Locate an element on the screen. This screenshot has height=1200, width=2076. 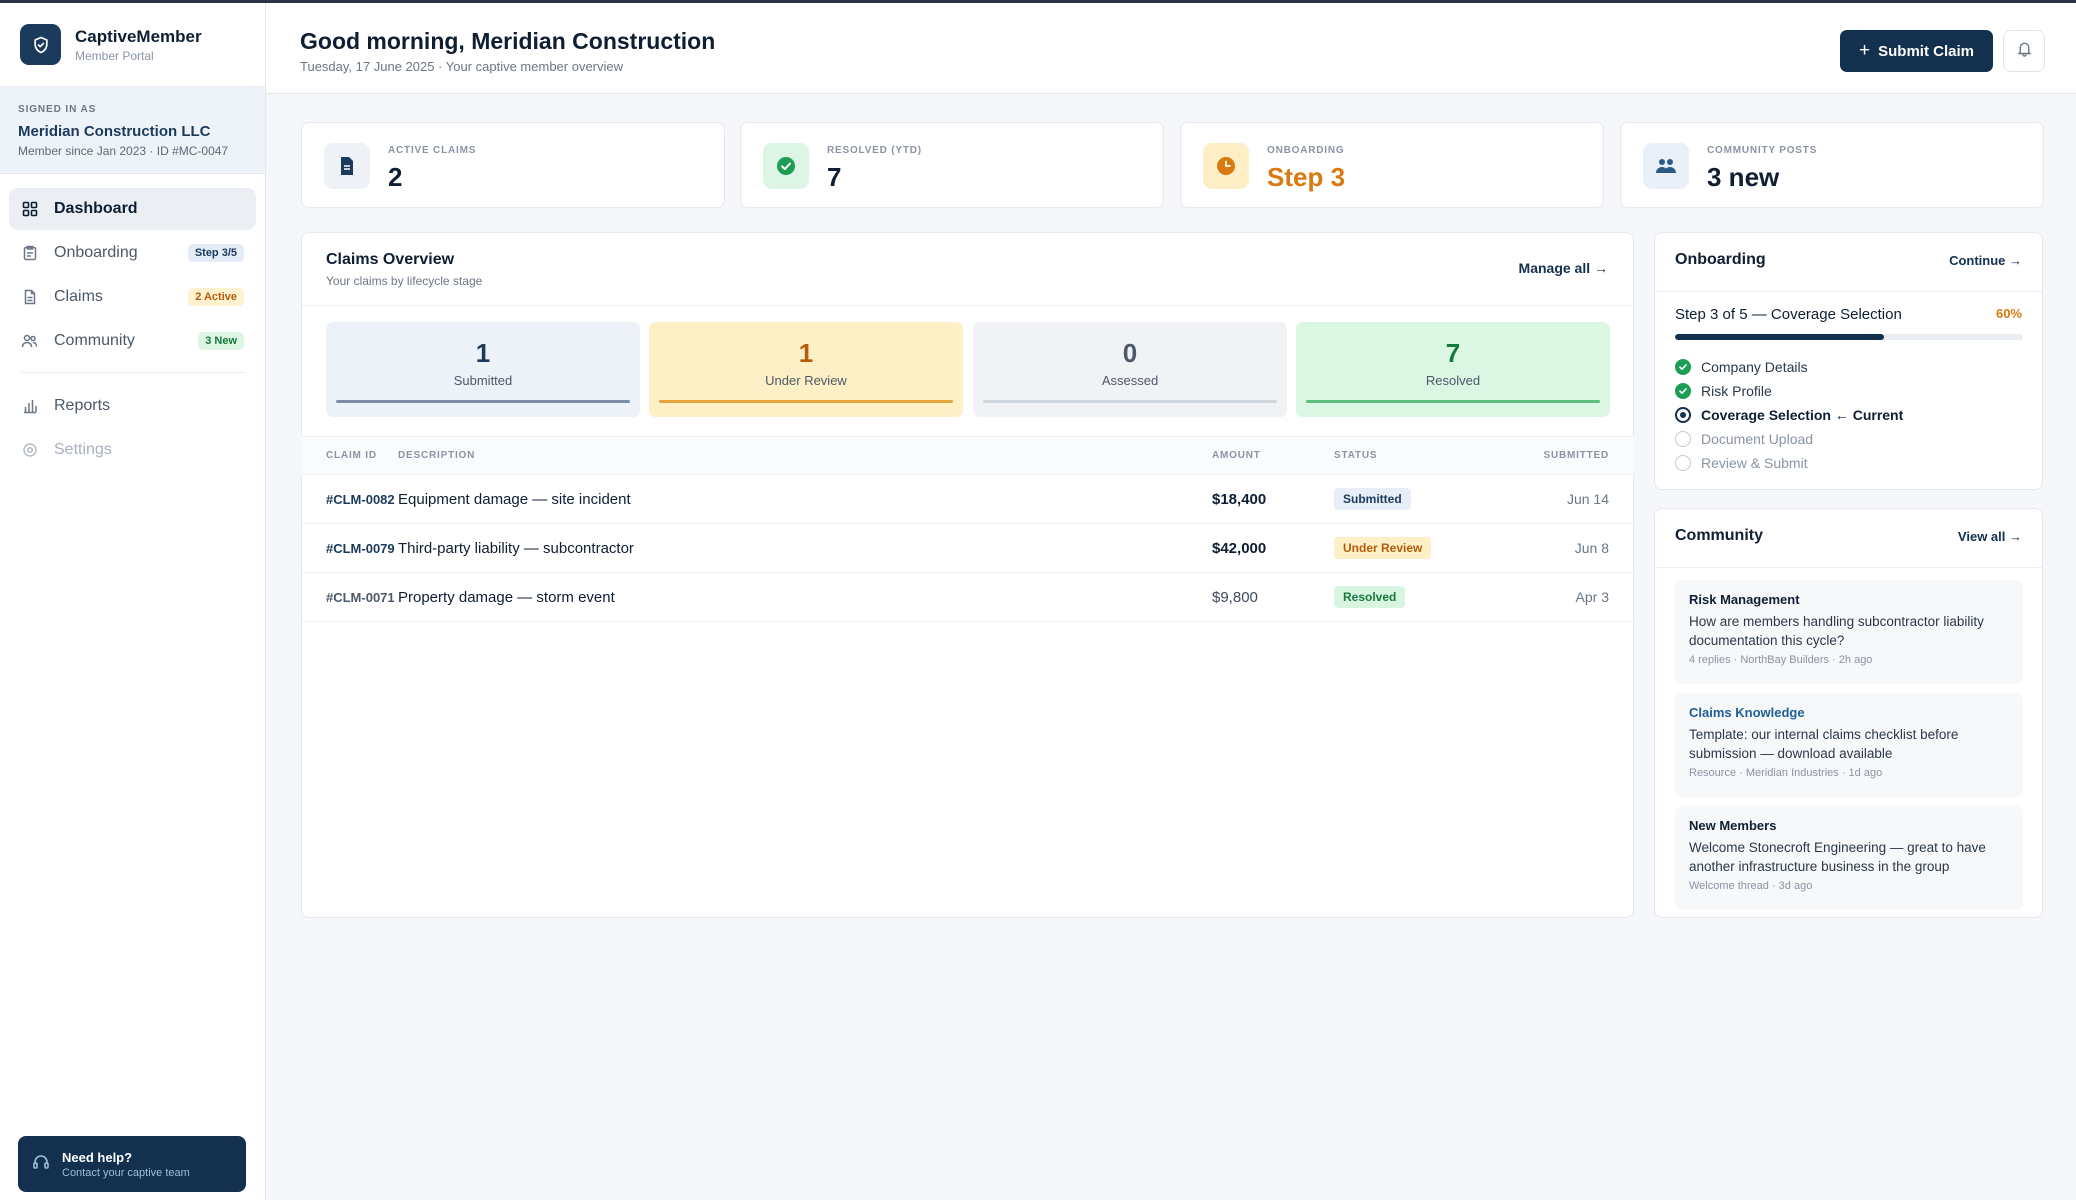
column-header: STATUS is located at coordinates (1421, 455).